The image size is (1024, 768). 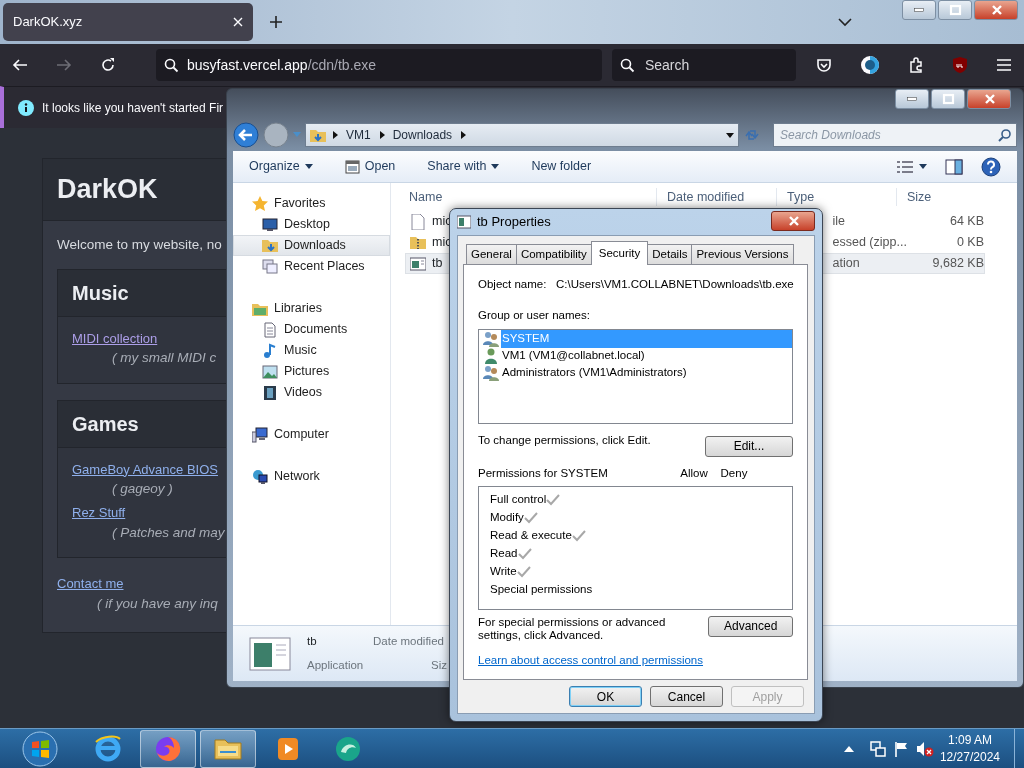 I want to click on instruction-text: For special permissions or advanced settings, click Advanced., so click(x=572, y=628).